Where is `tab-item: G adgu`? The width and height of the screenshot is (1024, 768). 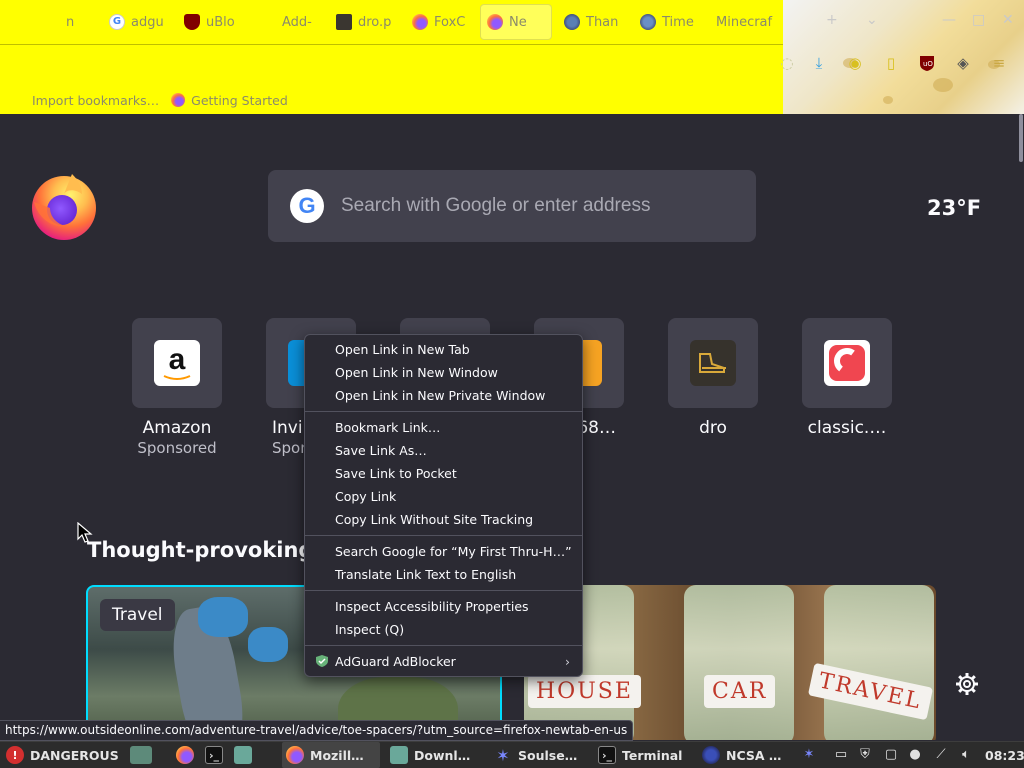
tab-item: G adgu is located at coordinates (135, 22).